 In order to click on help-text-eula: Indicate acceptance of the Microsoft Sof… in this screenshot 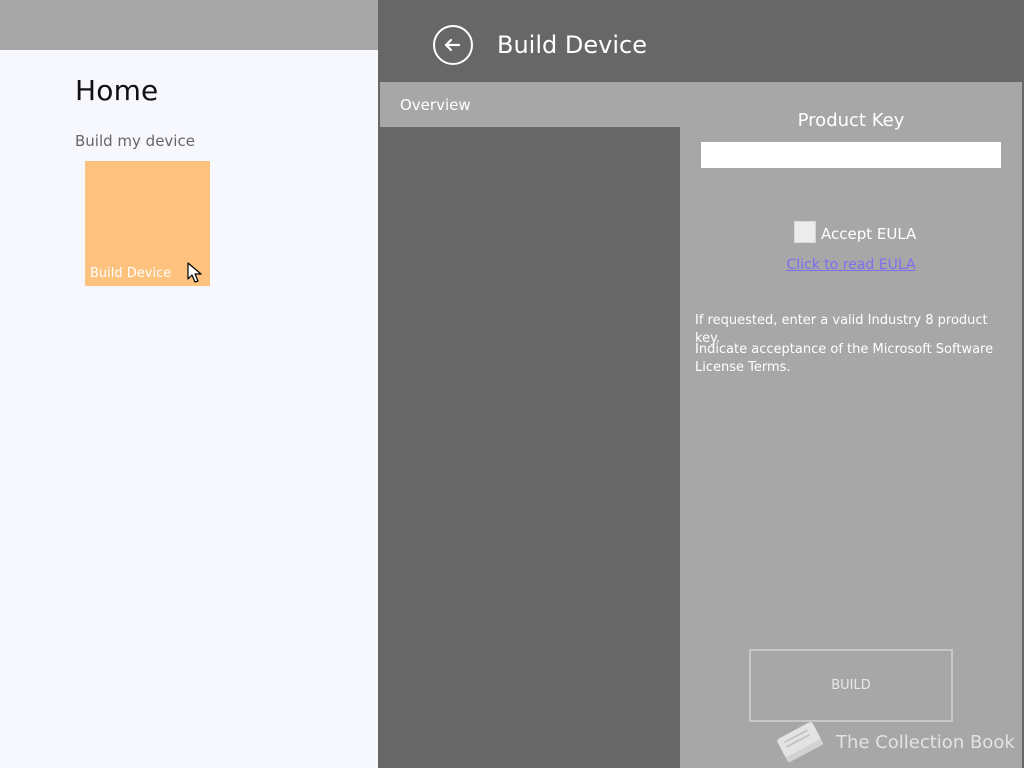, I will do `click(844, 358)`.